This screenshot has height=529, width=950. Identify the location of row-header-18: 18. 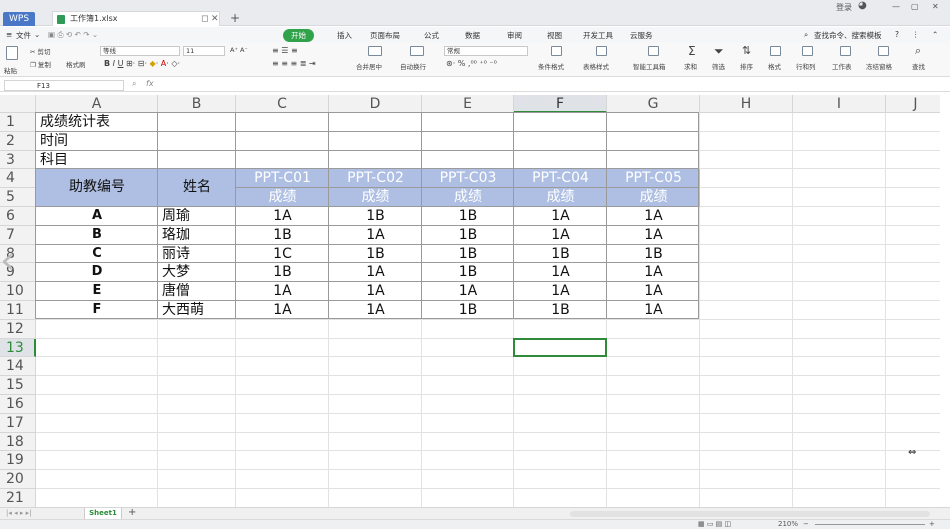
(18, 442).